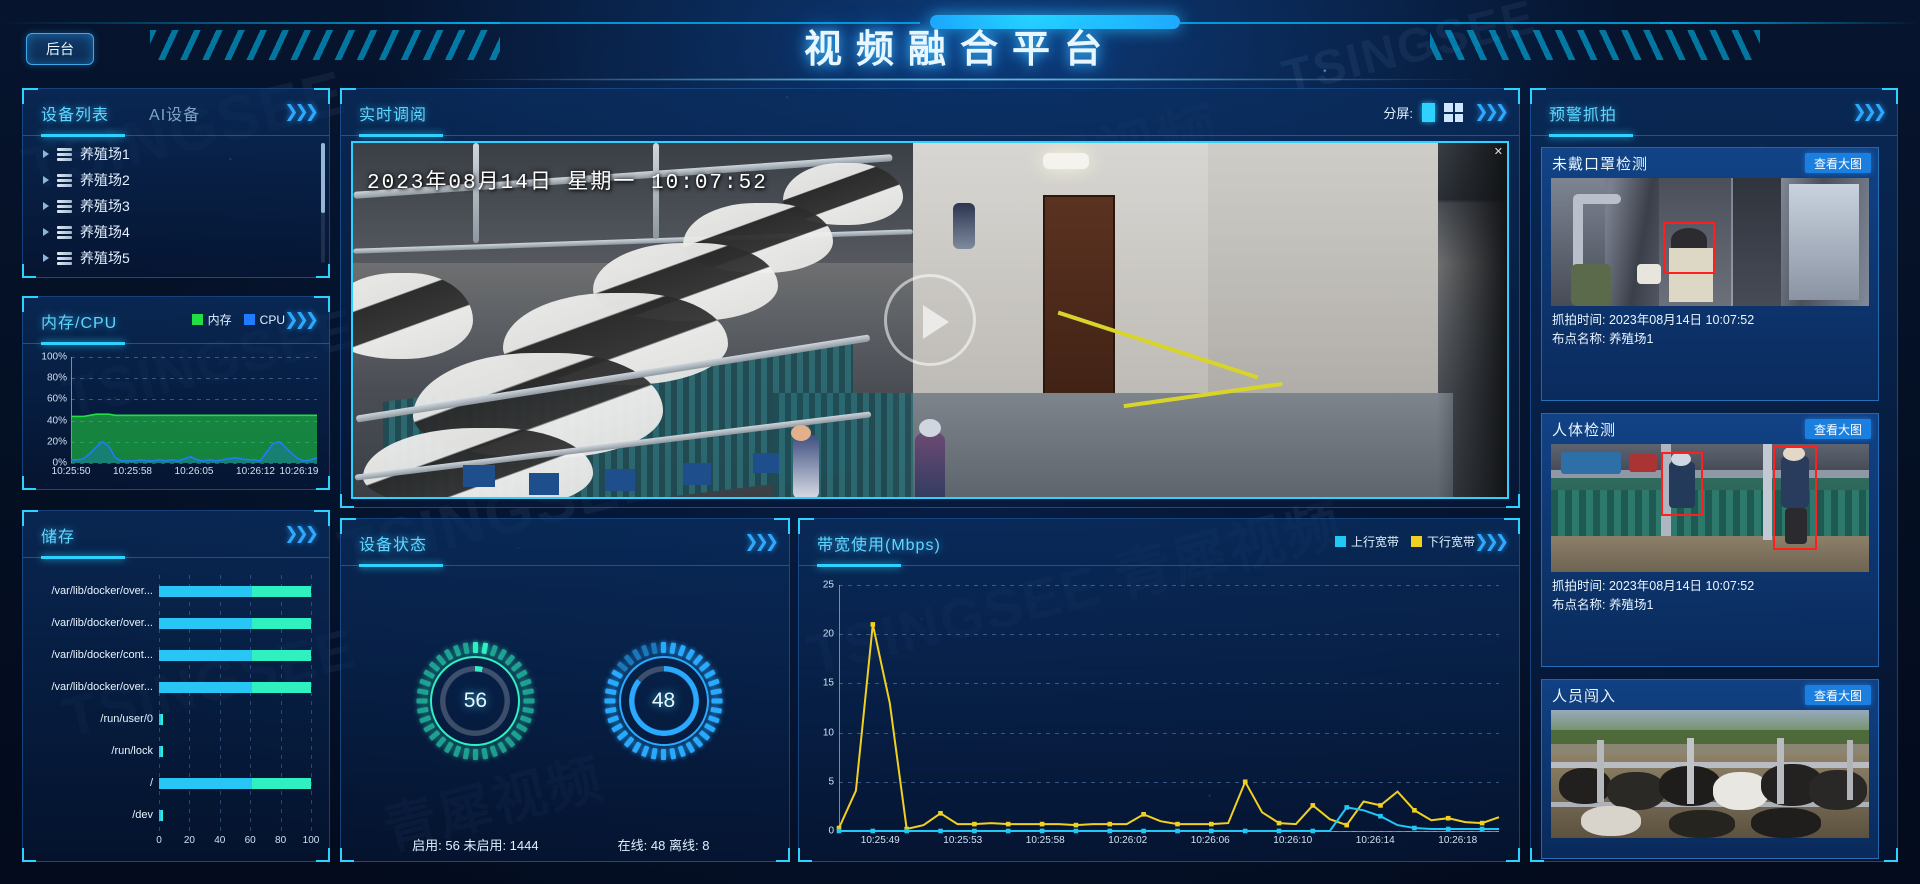  What do you see at coordinates (1428, 112) in the screenshot?
I see `single-view-button` at bounding box center [1428, 112].